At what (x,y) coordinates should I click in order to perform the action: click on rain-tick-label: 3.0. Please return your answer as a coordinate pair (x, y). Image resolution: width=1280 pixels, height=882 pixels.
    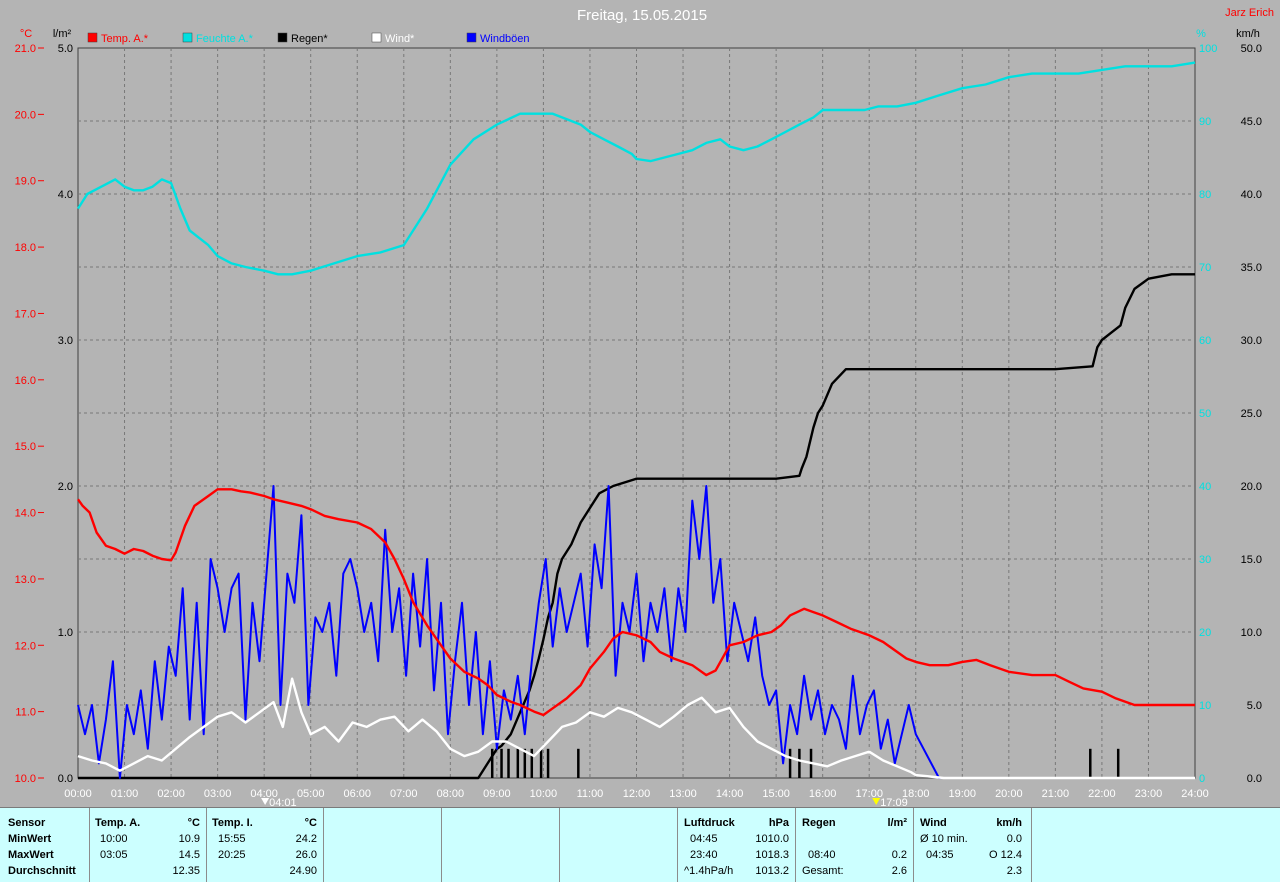
    Looking at the image, I should click on (65, 341).